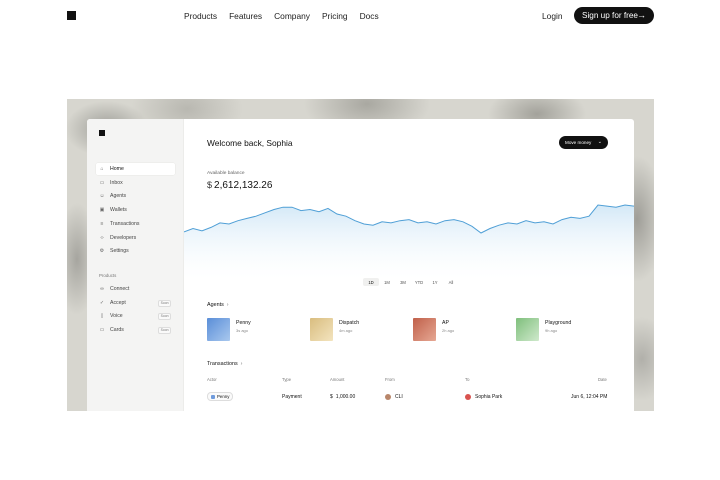 This screenshot has width=720, height=480. Describe the element at coordinates (118, 196) in the screenshot. I see `sidebar-item-label: Agents` at that location.